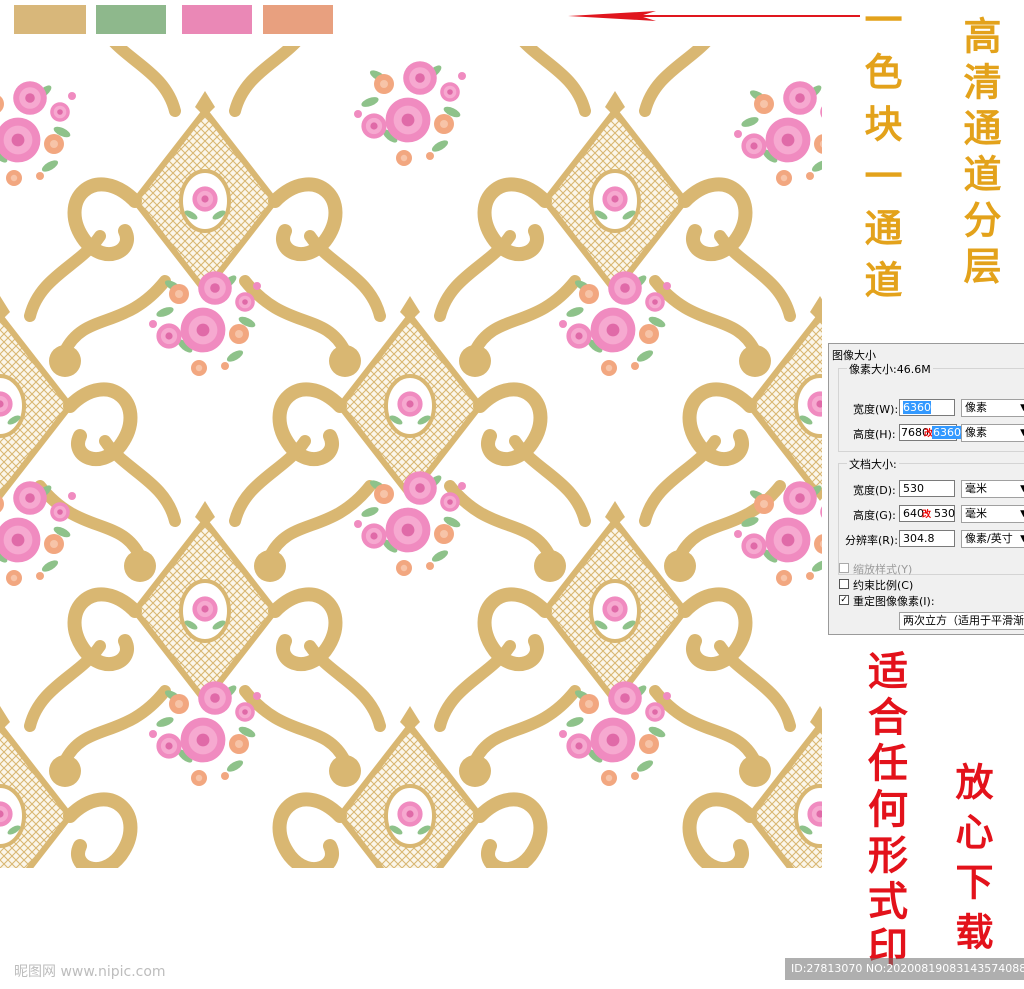 The image size is (1024, 989). Describe the element at coordinates (90, 972) in the screenshot. I see `nipic-watermark: 昵图网 www.nipic.com` at that location.